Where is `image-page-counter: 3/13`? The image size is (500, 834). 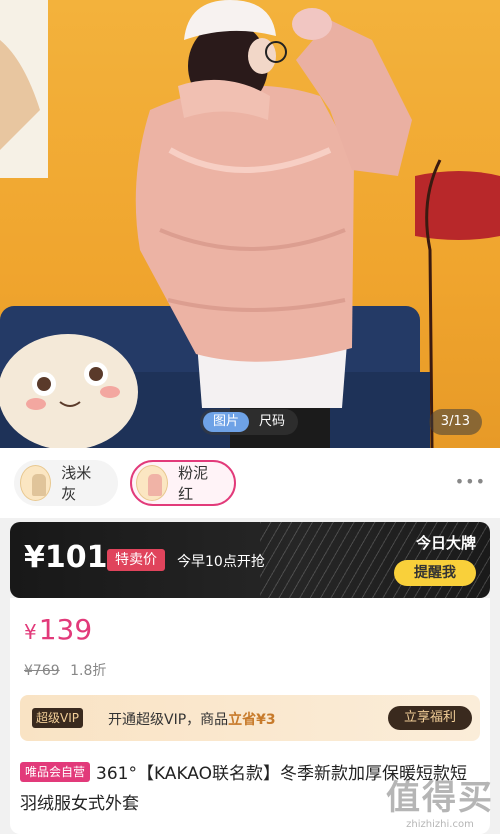
image-page-counter: 3/13 is located at coordinates (455, 422).